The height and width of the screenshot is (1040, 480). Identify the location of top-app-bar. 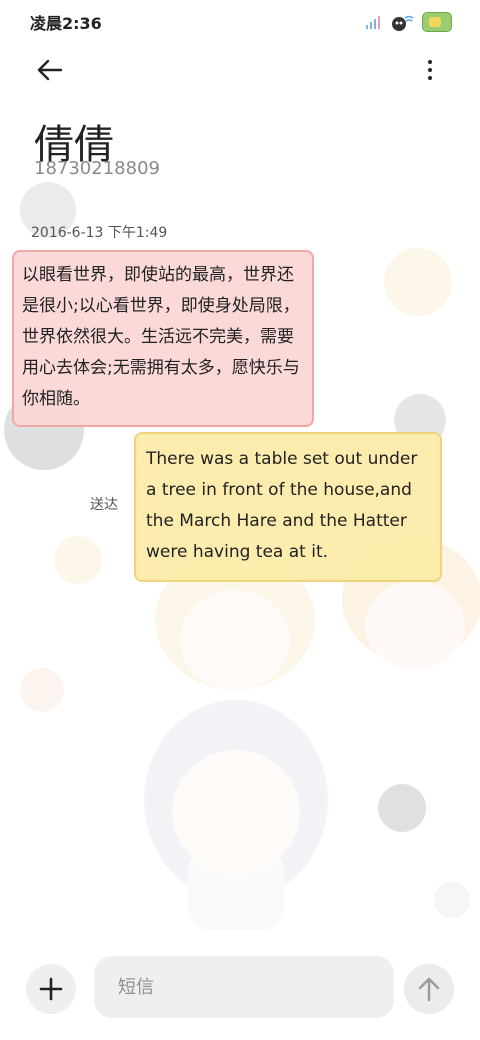
(240, 69).